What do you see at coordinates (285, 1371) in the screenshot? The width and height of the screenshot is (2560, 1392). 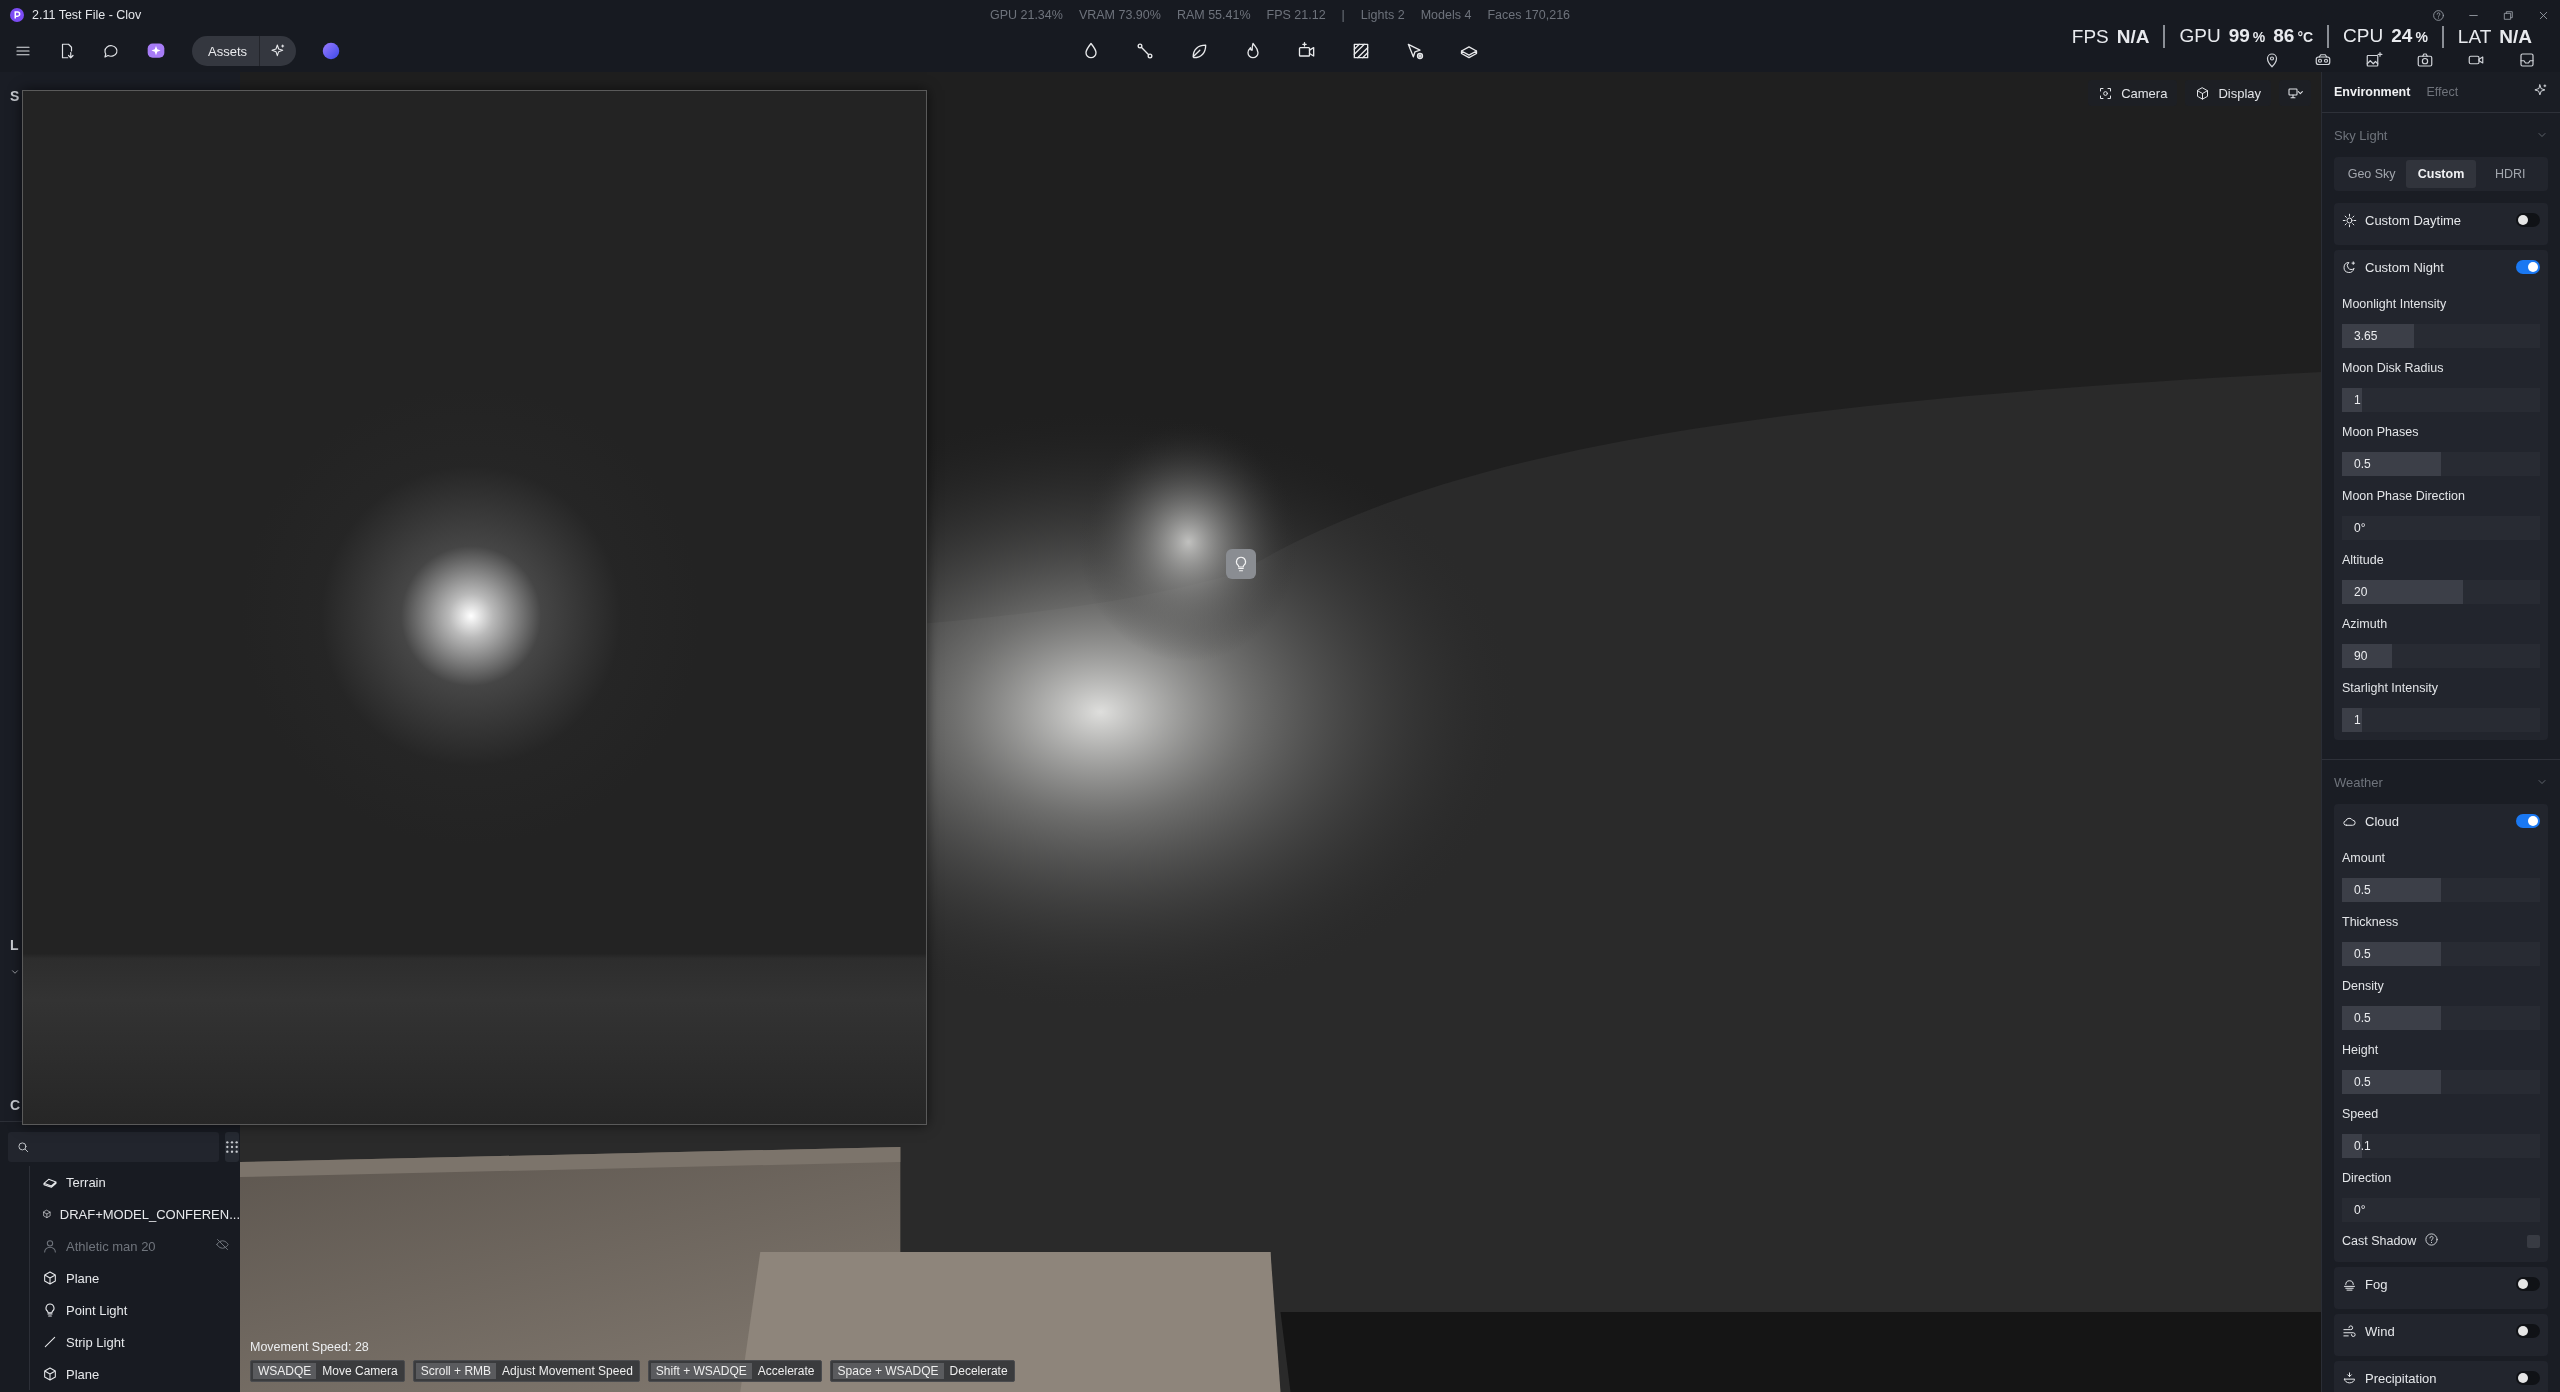 I see `shortcut-key: WSADQE` at bounding box center [285, 1371].